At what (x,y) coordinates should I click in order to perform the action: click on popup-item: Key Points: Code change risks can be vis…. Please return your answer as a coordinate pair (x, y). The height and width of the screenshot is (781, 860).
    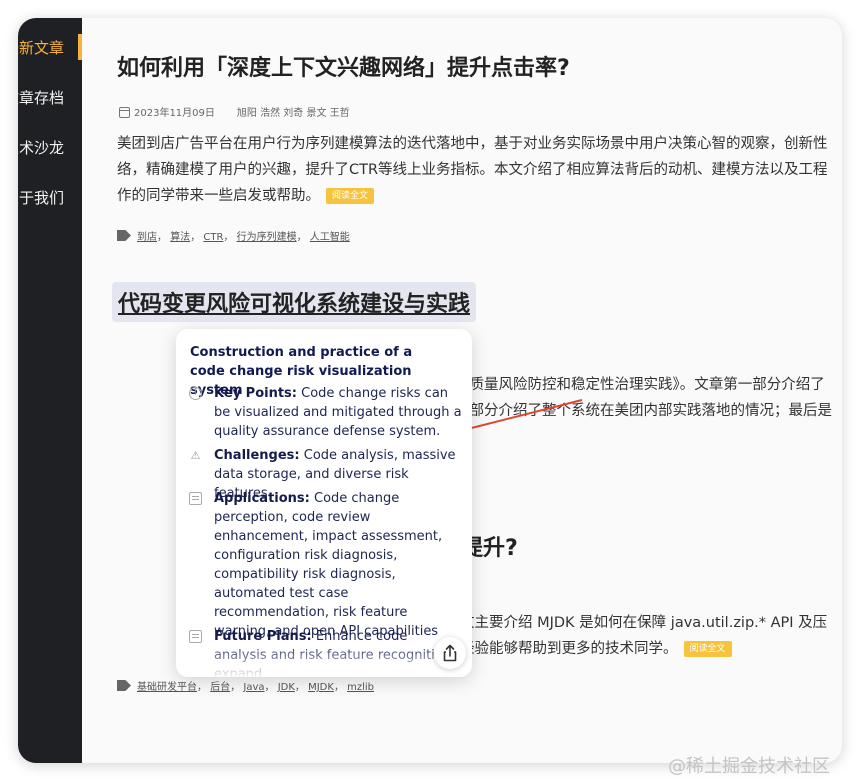
    Looking at the image, I should click on (338, 412).